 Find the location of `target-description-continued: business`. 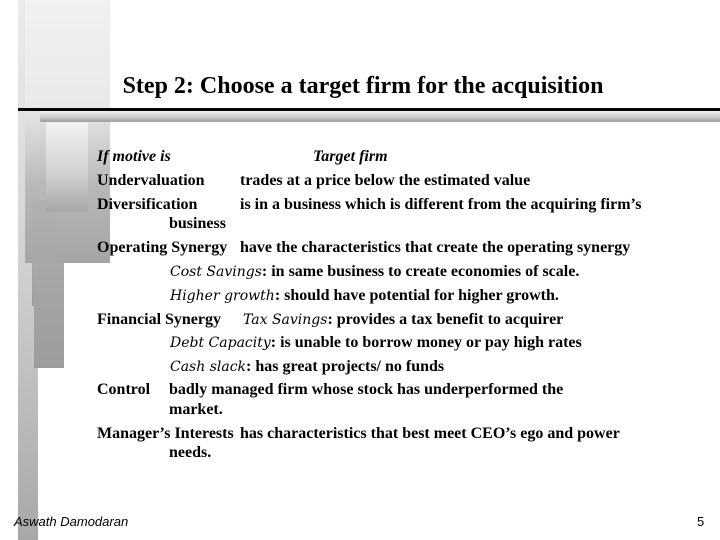

target-description-continued: business is located at coordinates (197, 223).